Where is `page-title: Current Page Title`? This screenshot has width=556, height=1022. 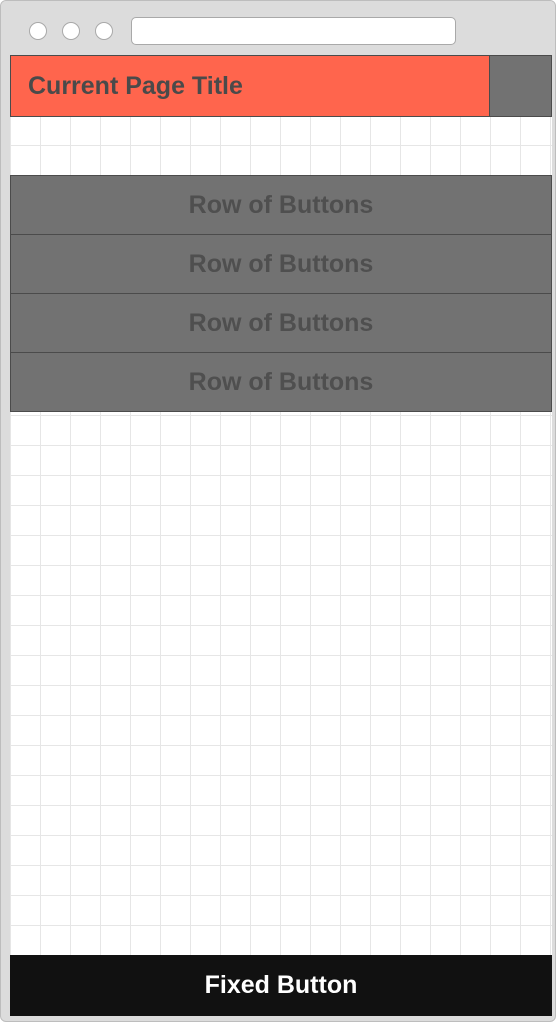
page-title: Current Page Title is located at coordinates (250, 86).